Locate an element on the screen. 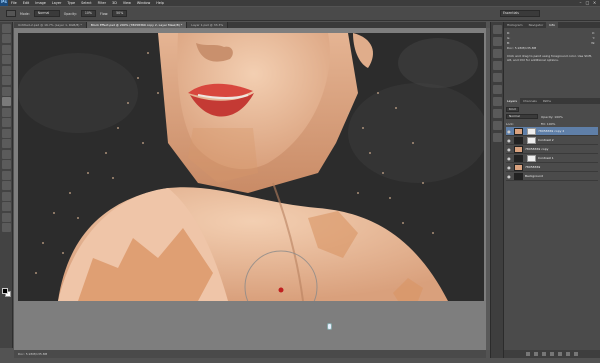 The image size is (600, 363). marquee-tool-icon is located at coordinates (6, 38).